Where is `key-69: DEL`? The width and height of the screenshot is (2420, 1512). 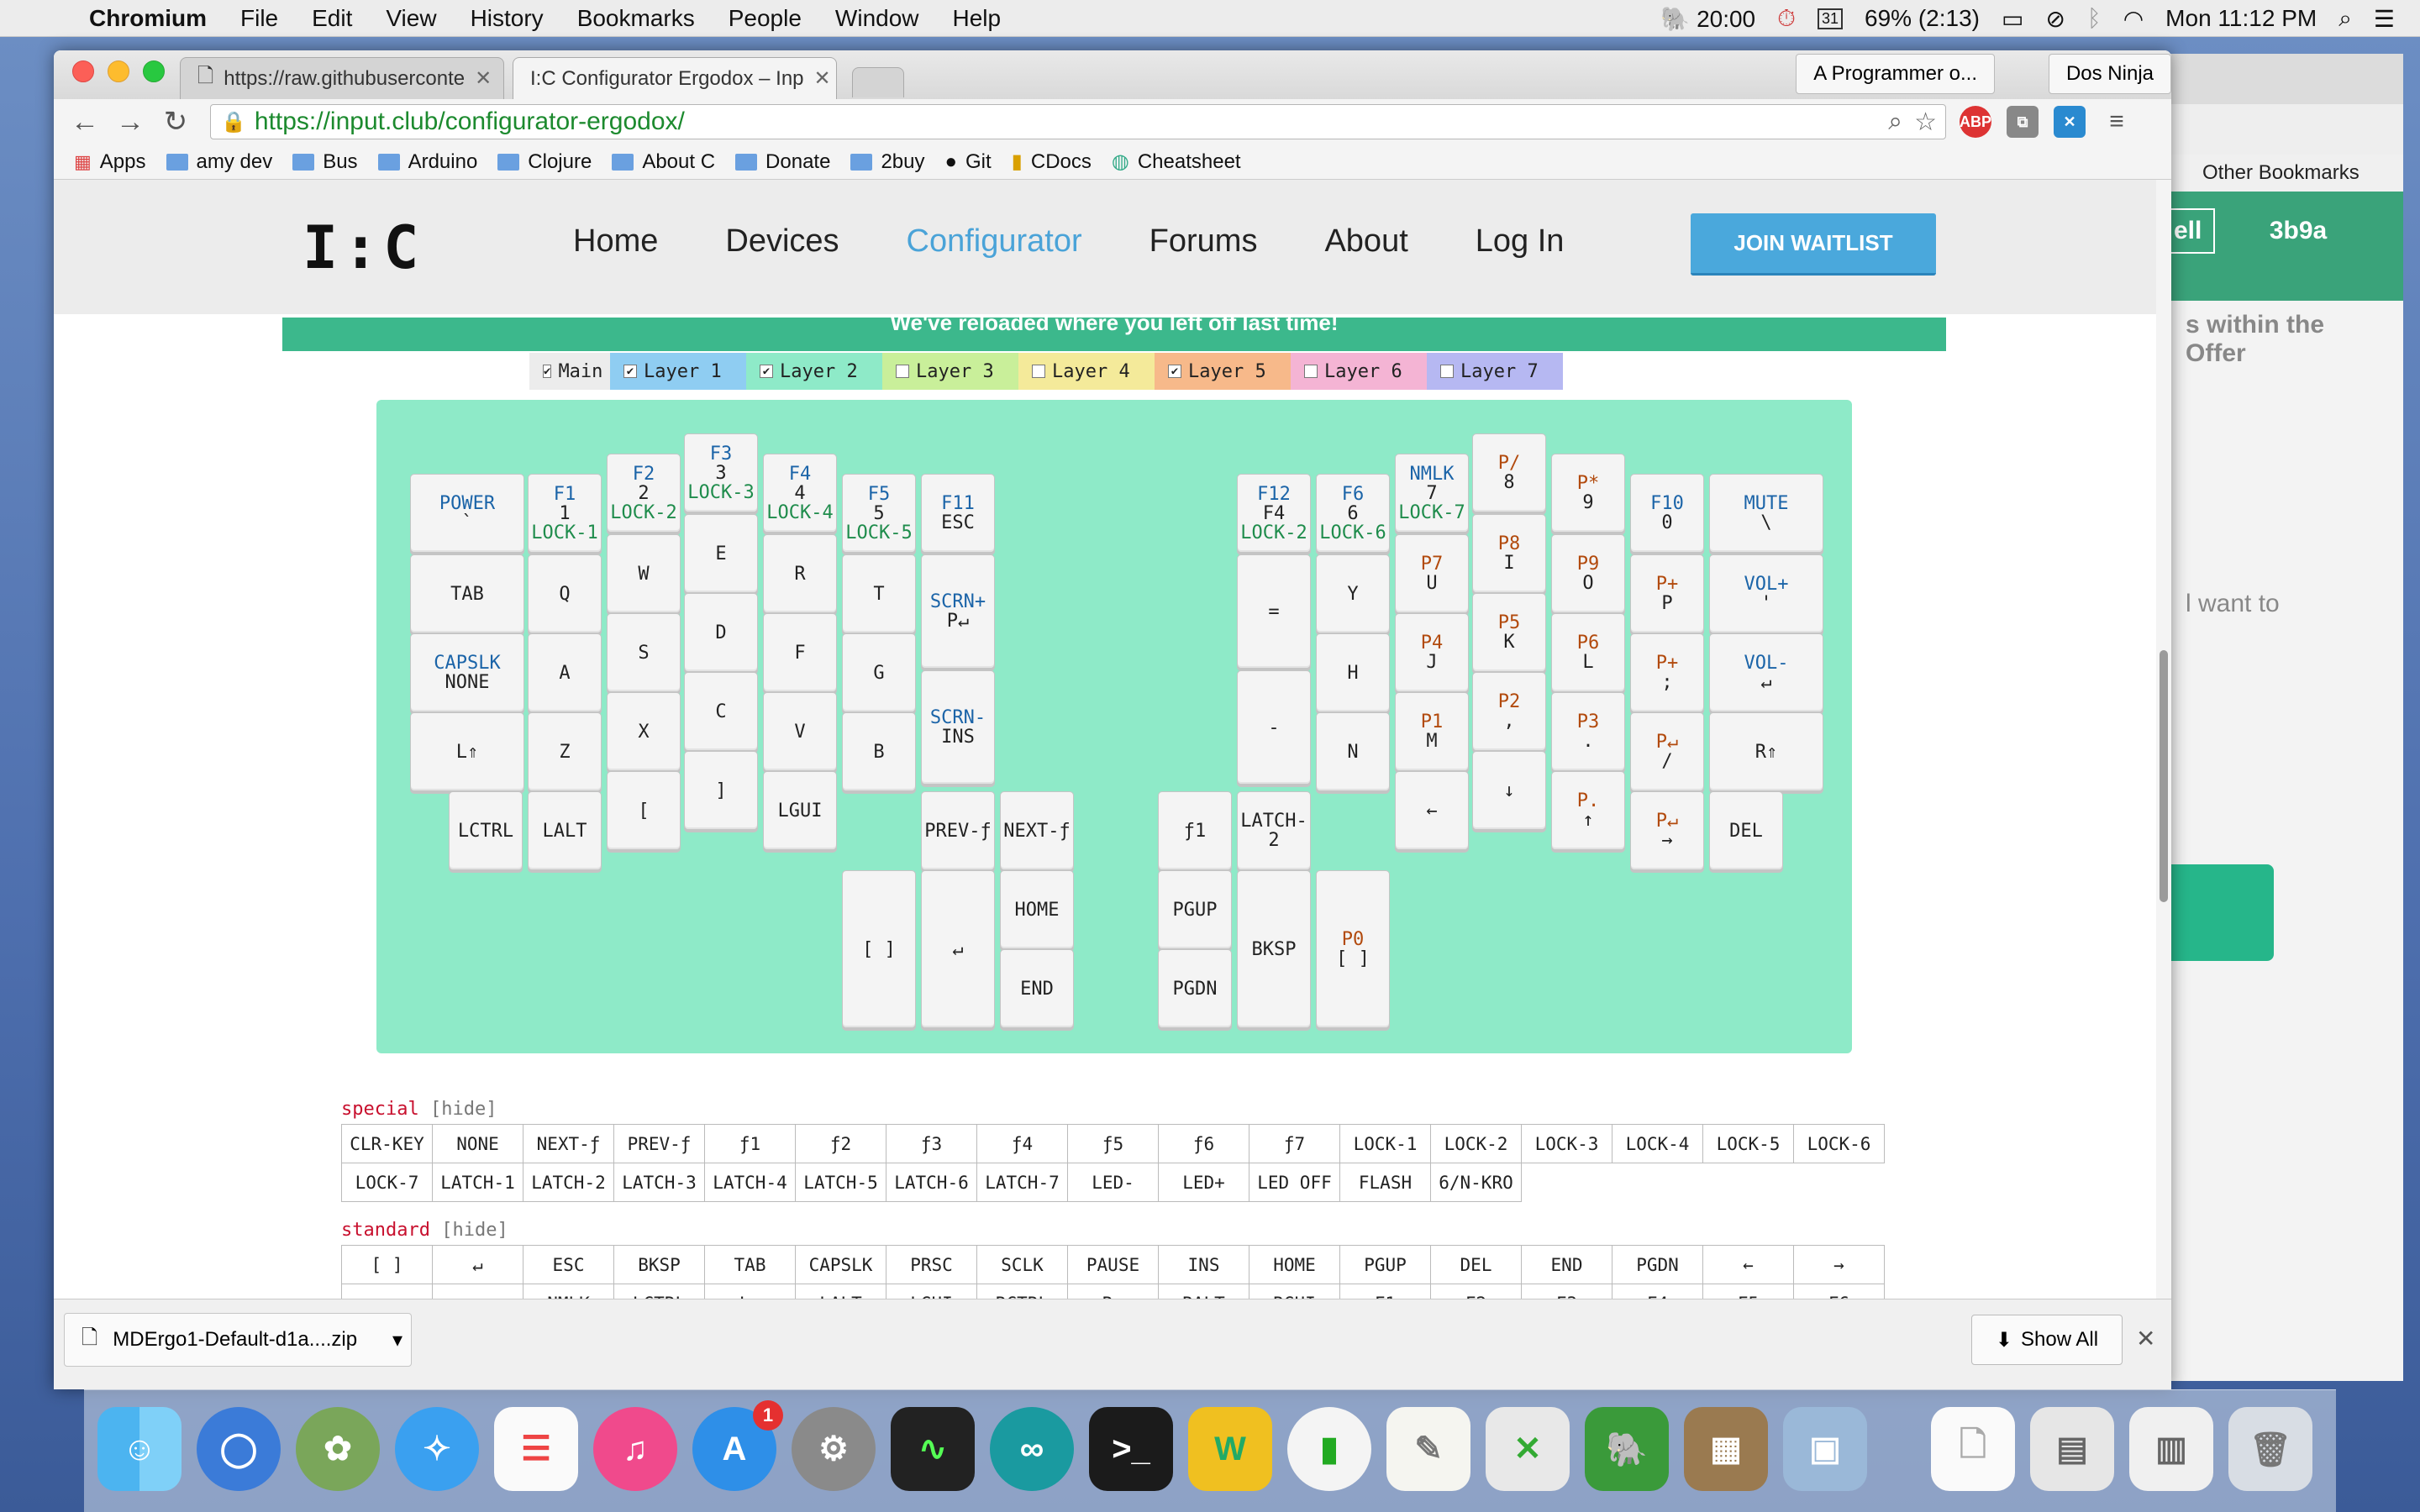 key-69: DEL is located at coordinates (1746, 830).